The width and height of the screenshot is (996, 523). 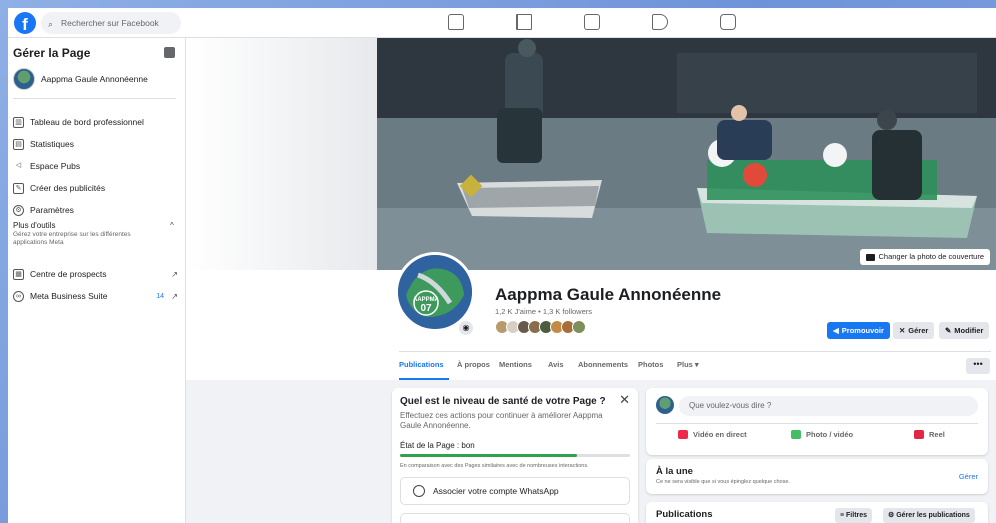 What do you see at coordinates (421, 364) in the screenshot?
I see `tab-publications: Publications` at bounding box center [421, 364].